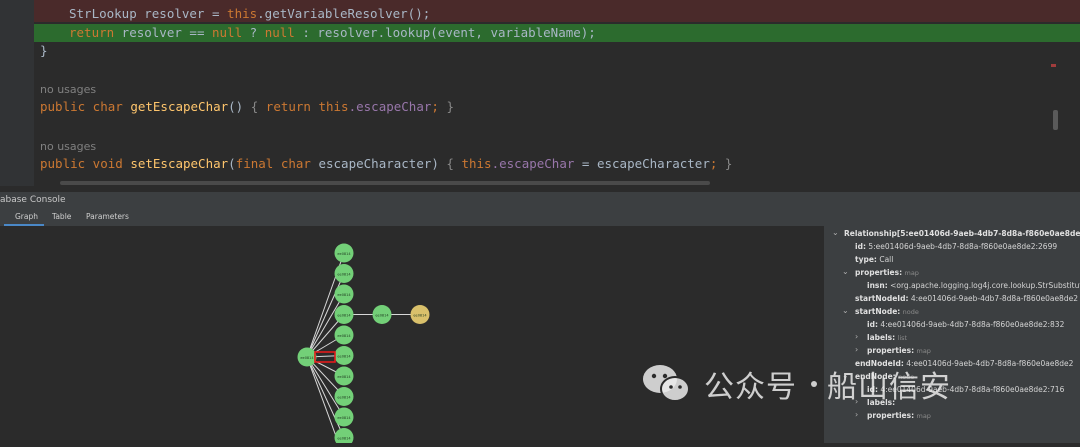 This screenshot has width=1080, height=447. Describe the element at coordinates (61, 216) in the screenshot. I see `tab-table: Table` at that location.